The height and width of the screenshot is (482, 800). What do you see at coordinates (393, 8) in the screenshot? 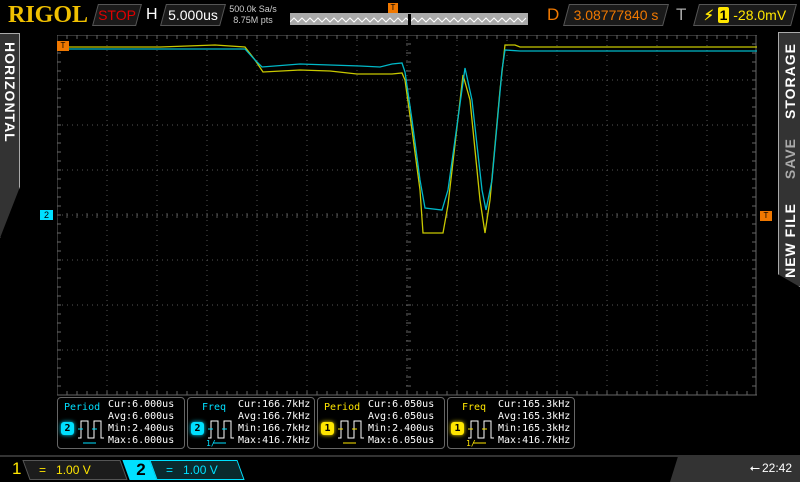
I see `trigger-position-marker: T` at bounding box center [393, 8].